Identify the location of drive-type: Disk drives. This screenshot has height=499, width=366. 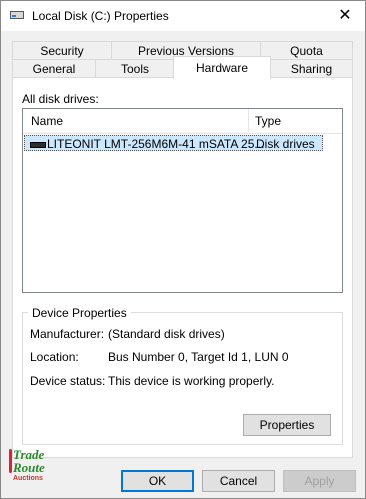
(285, 144).